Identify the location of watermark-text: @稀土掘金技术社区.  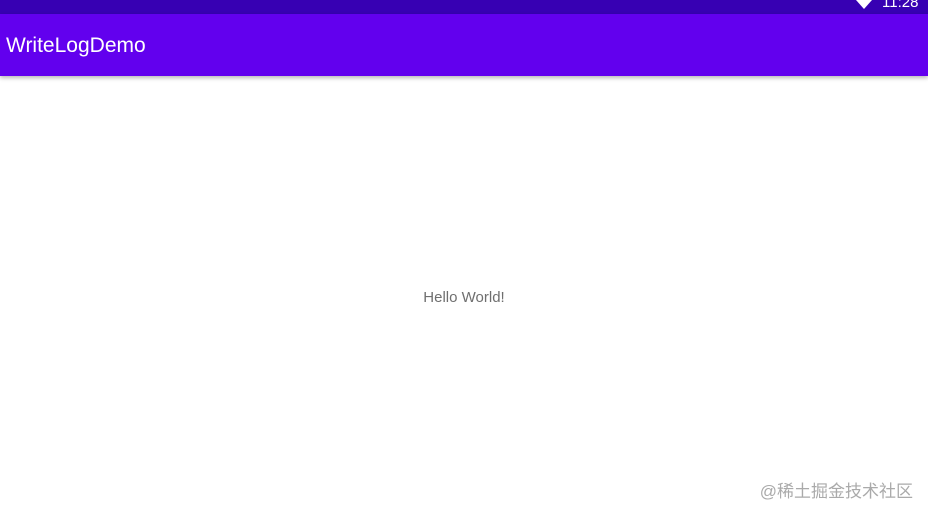
(836, 491).